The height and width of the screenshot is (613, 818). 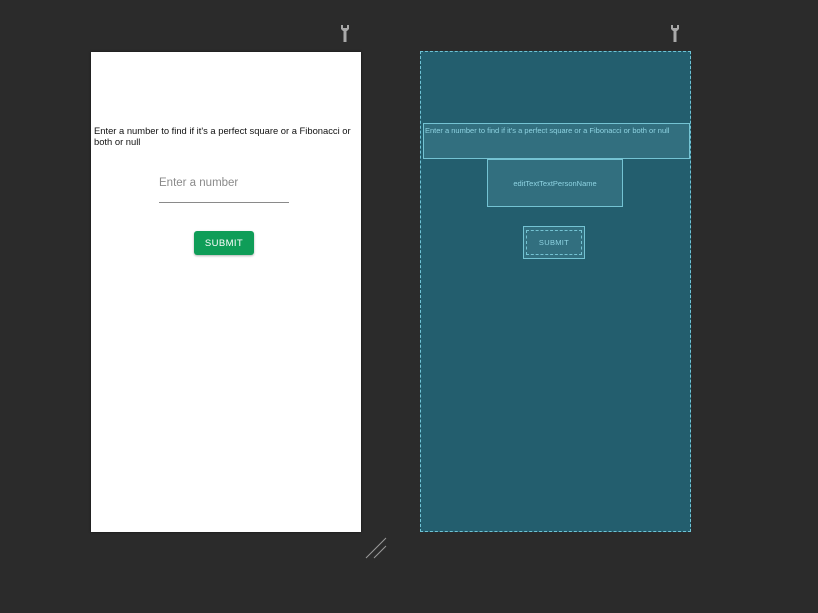 I want to click on blueprint-number-input: editTextTextPersonName, so click(x=555, y=183).